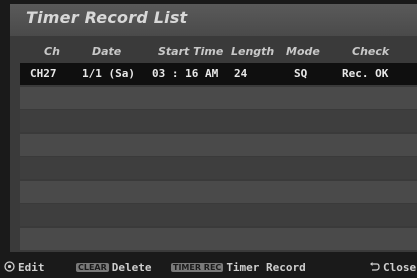  I want to click on timer-record-hint: TIMER REC Timer Record, so click(238, 267).